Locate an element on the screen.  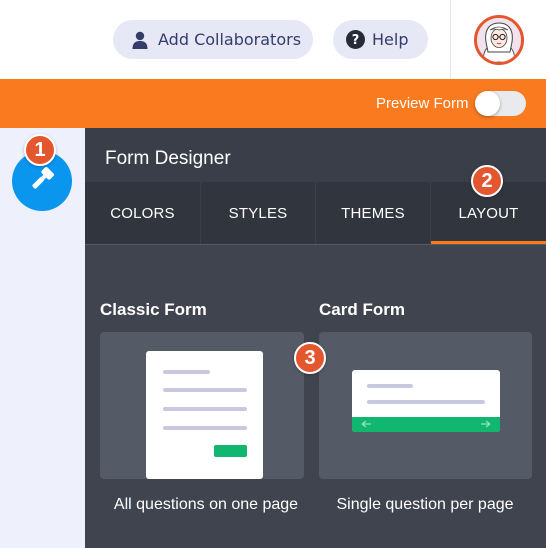
top-header: Add Collaborators ? Help is located at coordinates (273, 39).